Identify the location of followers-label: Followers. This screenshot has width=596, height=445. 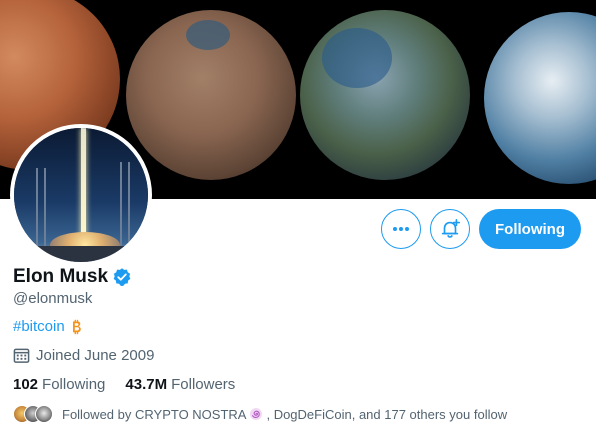
(203, 384).